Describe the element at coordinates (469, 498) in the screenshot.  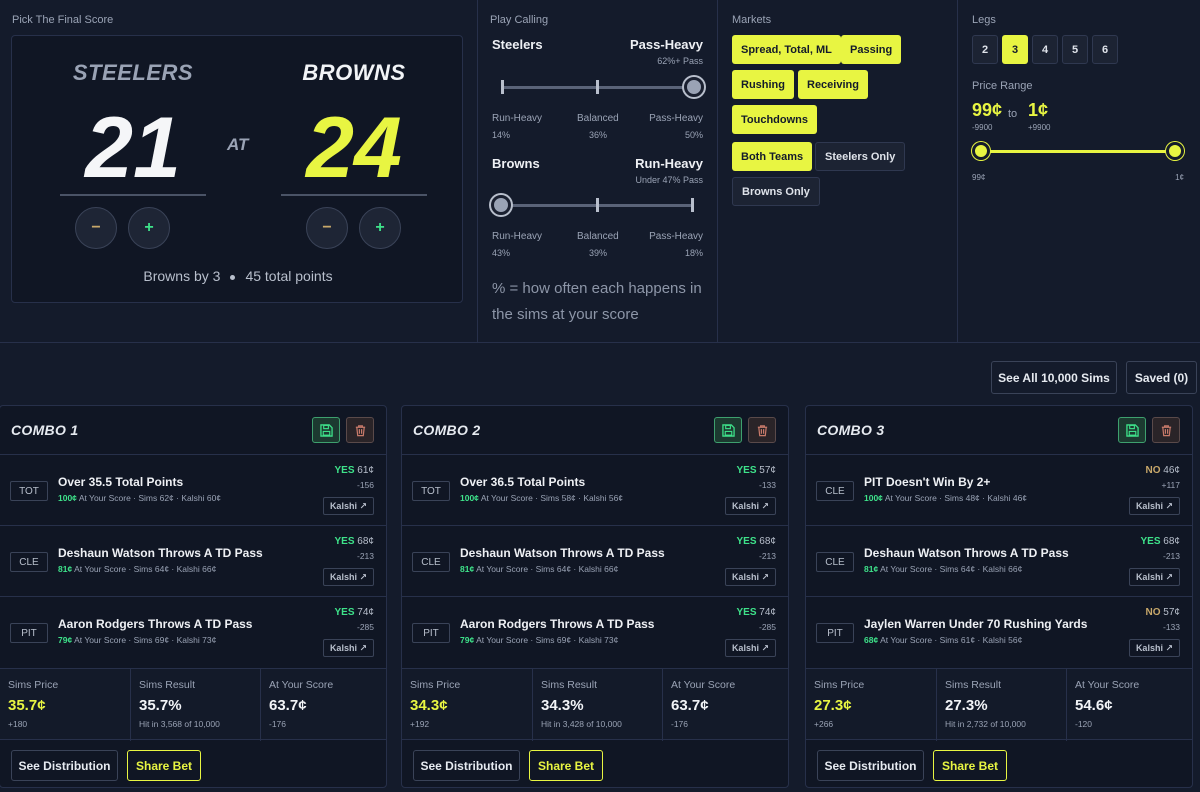
I see `leg-score-price: 100¢` at that location.